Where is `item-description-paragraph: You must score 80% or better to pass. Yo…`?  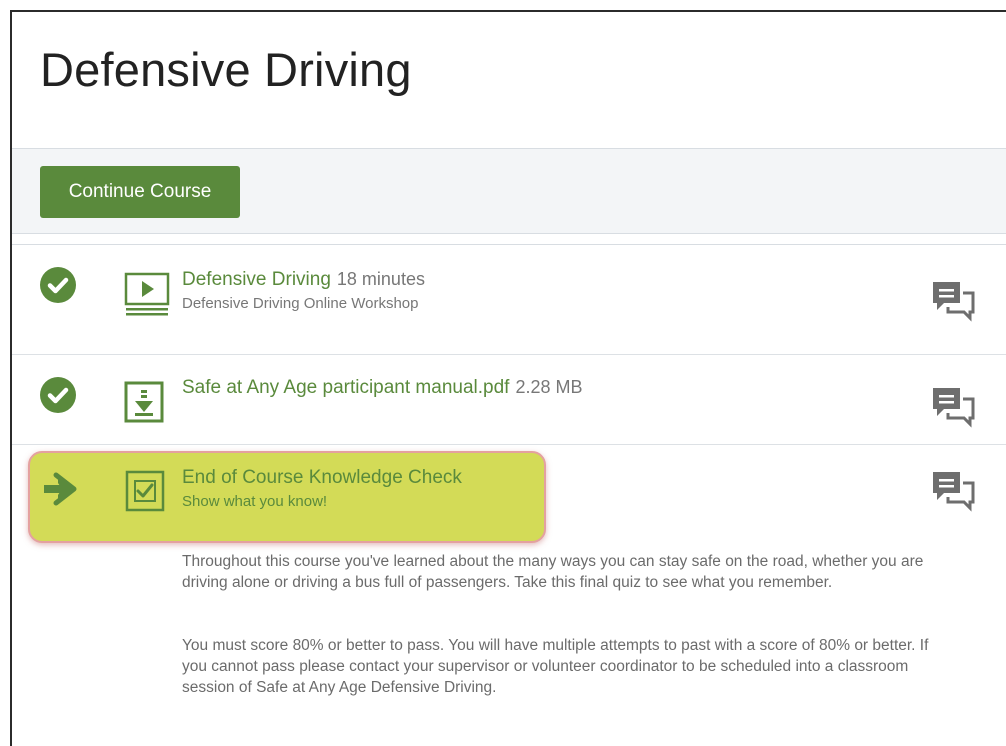 item-description-paragraph: You must score 80% or better to pass. Yo… is located at coordinates (555, 666).